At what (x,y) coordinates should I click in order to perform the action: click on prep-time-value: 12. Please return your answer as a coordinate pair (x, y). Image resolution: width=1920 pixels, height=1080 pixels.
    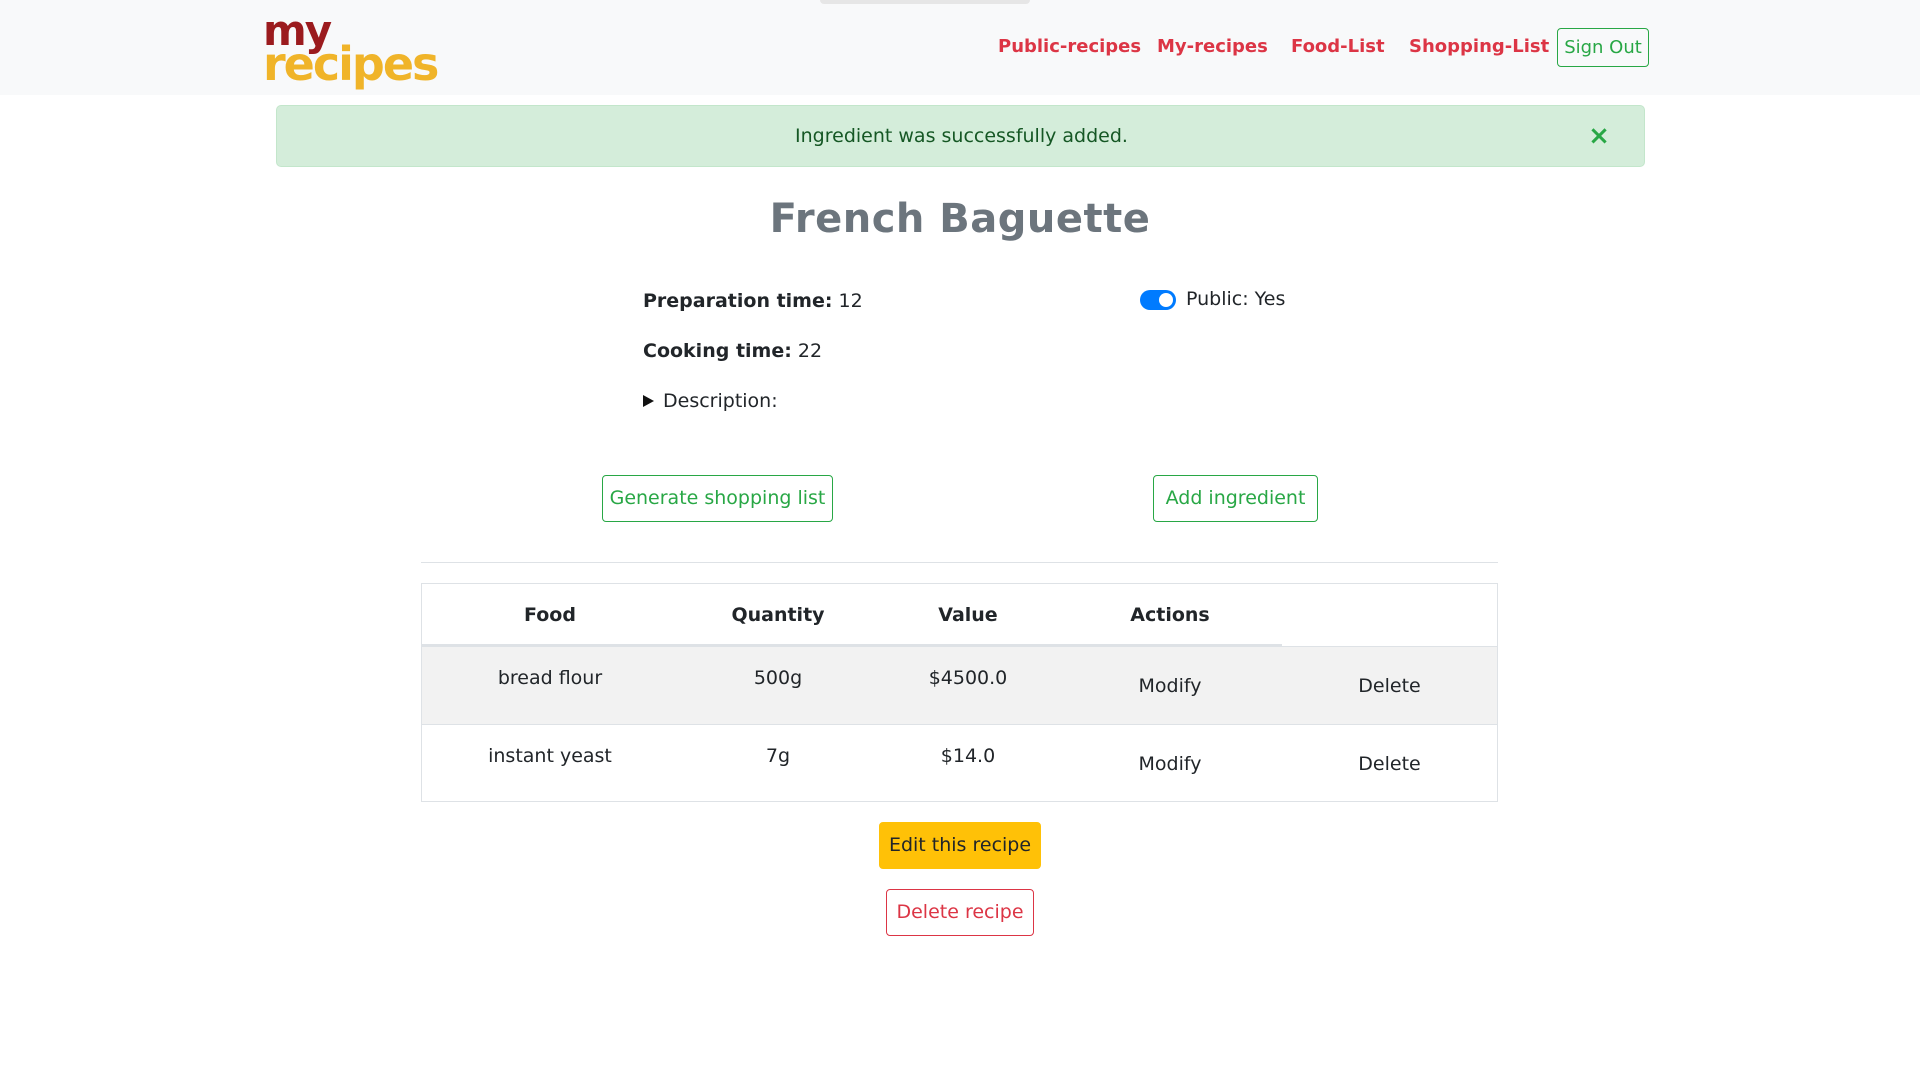
    Looking at the image, I should click on (850, 301).